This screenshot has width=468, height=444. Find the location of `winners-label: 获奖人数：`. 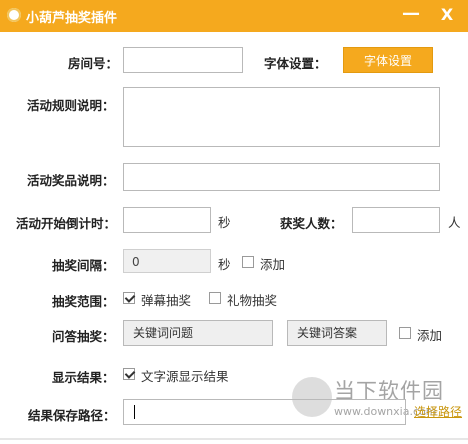

winners-label: 获奖人数： is located at coordinates (311, 223).